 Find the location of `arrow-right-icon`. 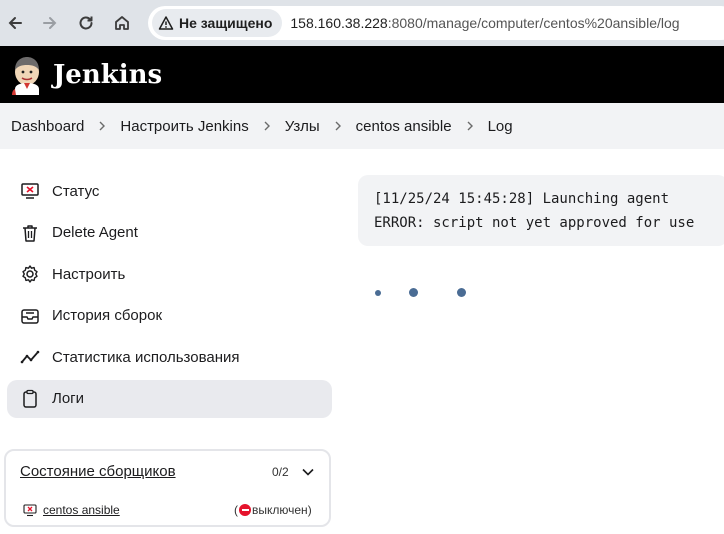

arrow-right-icon is located at coordinates (50, 23).